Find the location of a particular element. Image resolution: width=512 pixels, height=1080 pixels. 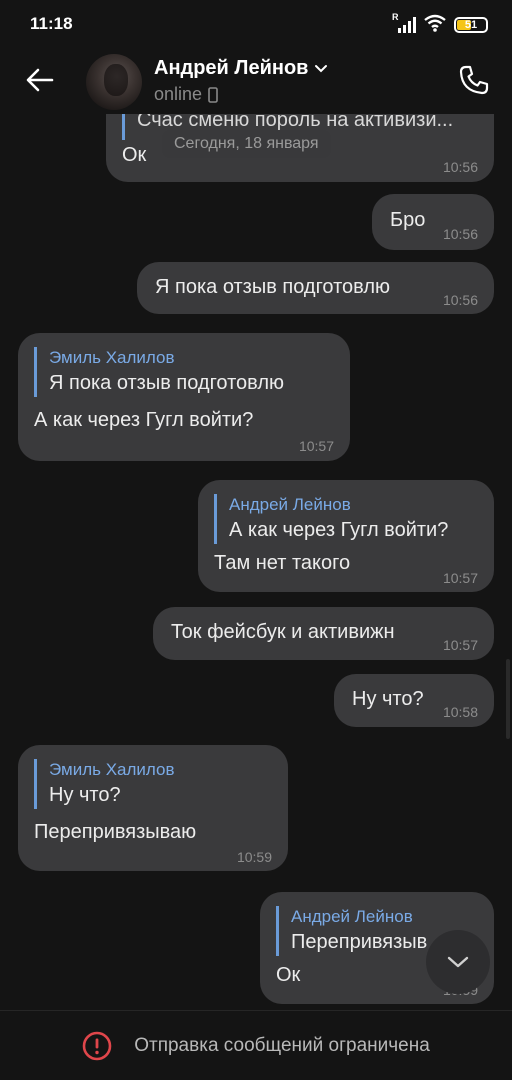

reply-quote: Эмиль Халилов Ну что? is located at coordinates (104, 784).